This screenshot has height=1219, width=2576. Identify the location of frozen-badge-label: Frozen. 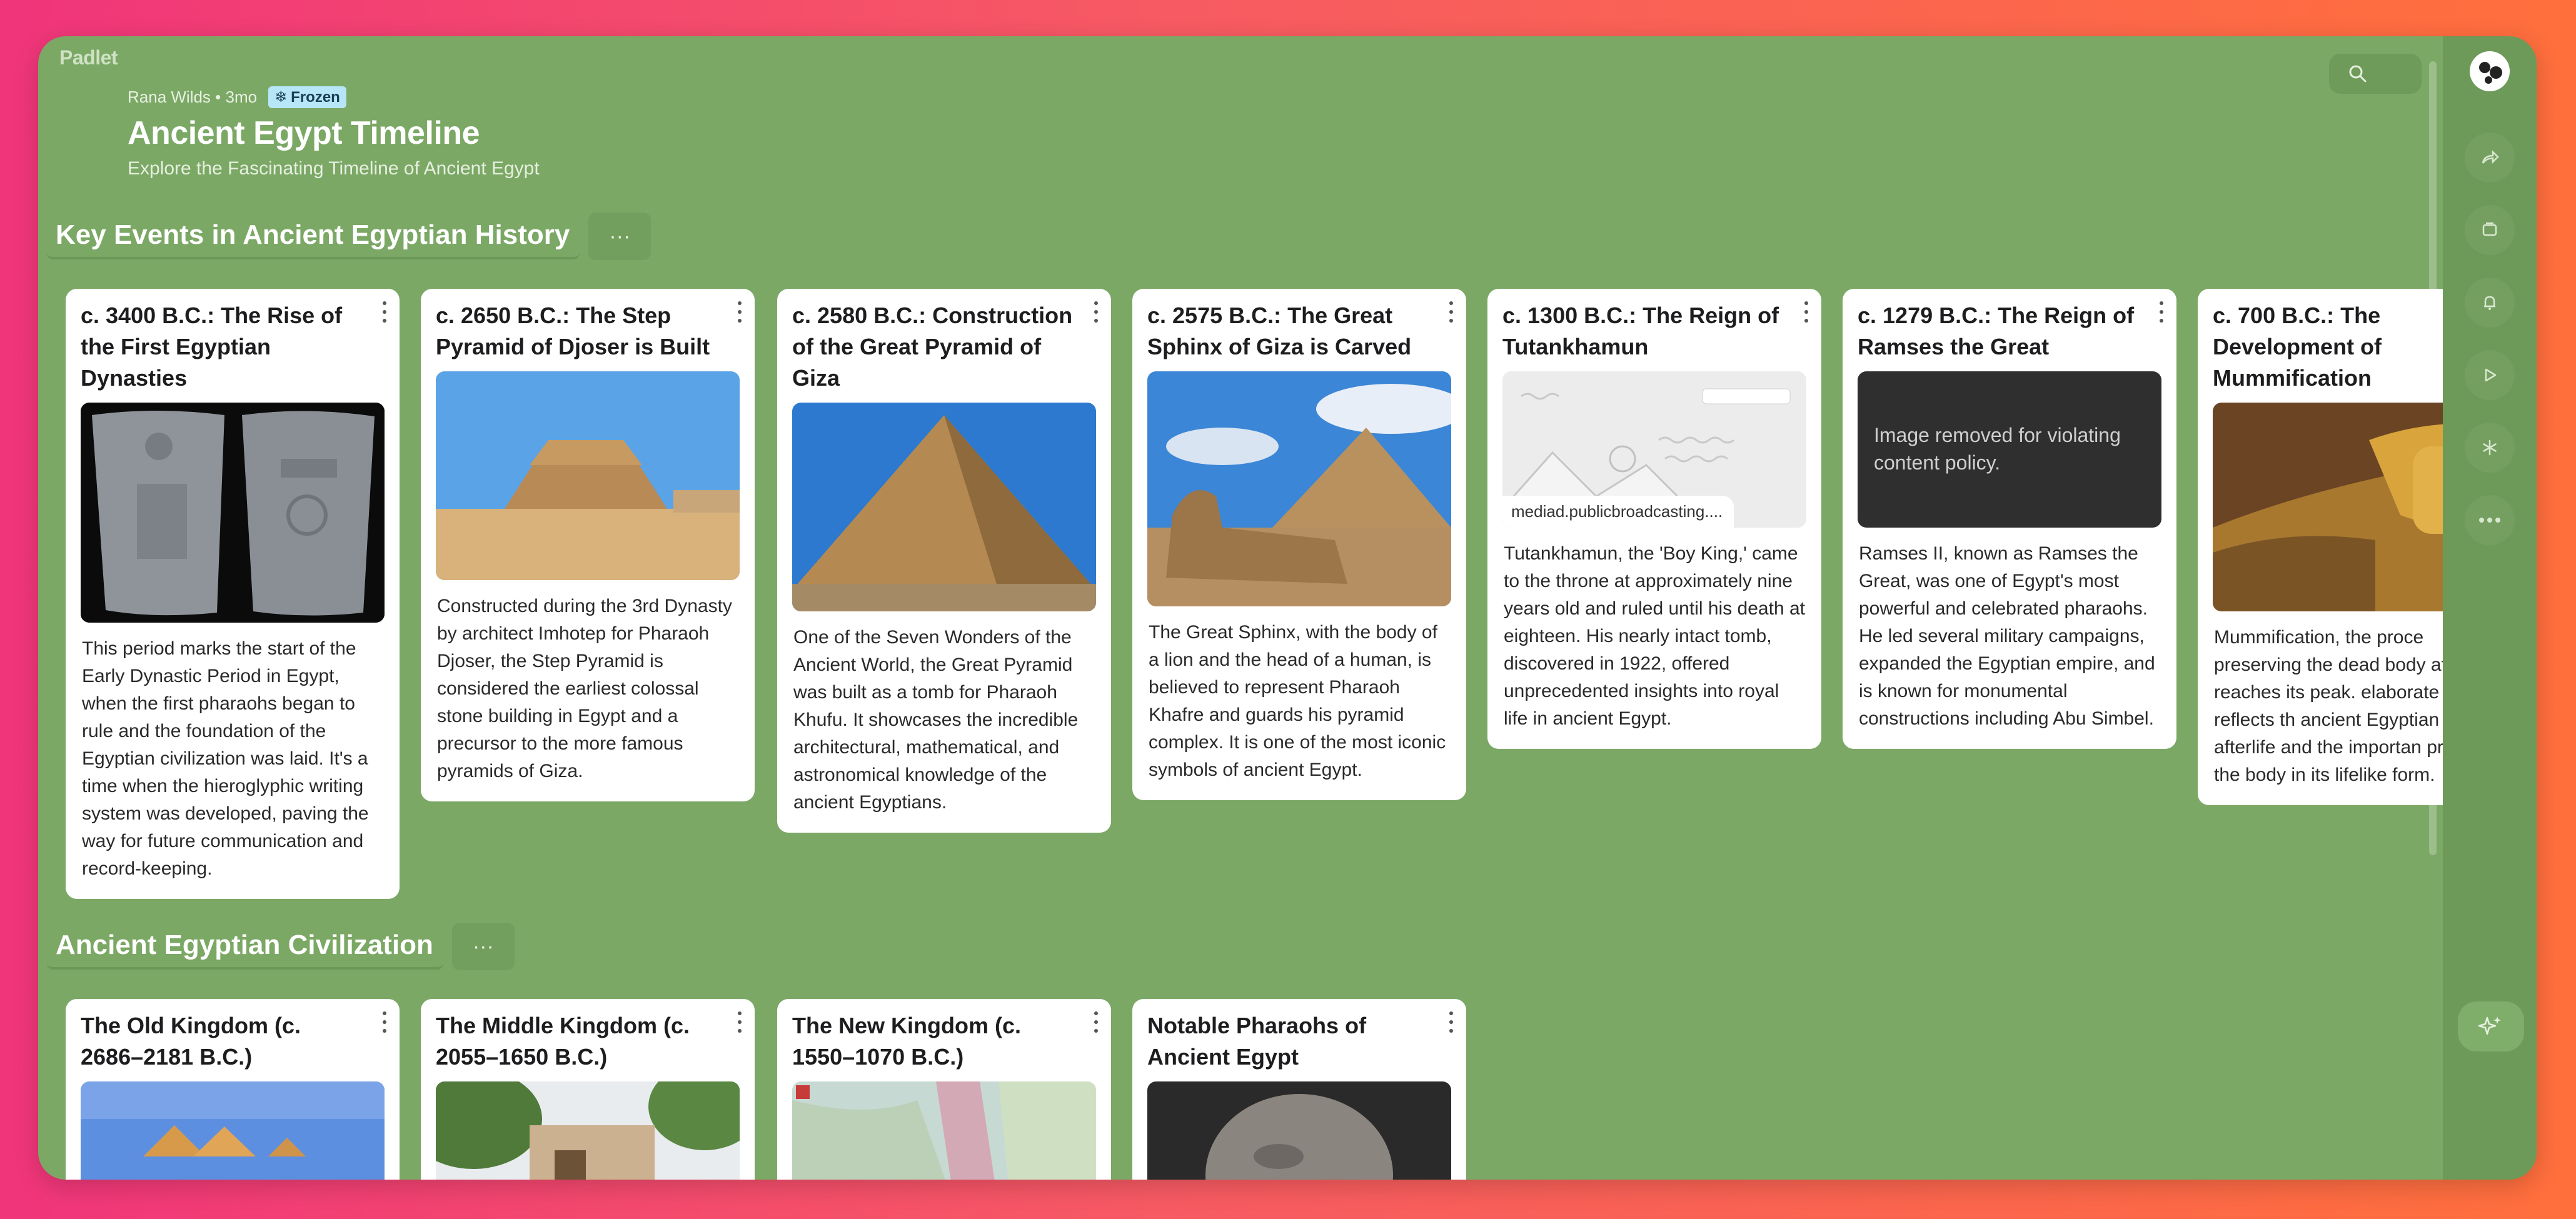
(315, 97).